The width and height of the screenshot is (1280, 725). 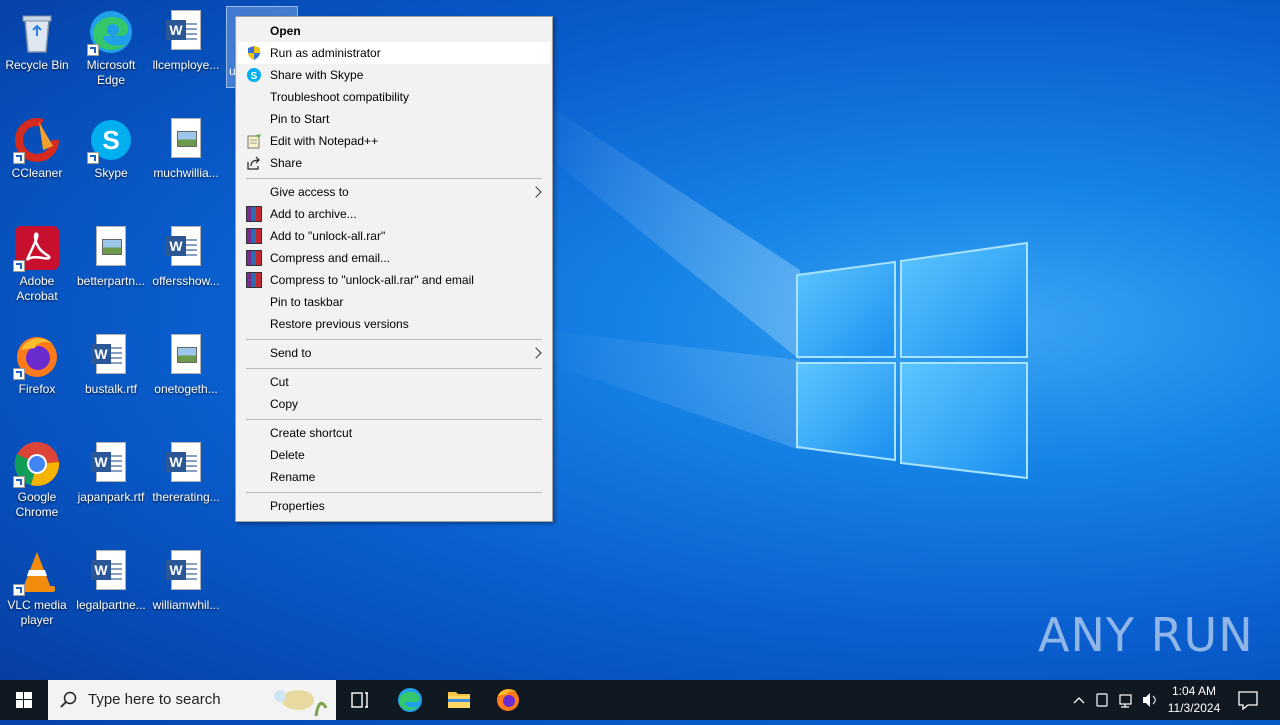 I want to click on desktop-icon-google-chrome: Google Chrome, so click(x=37, y=480).